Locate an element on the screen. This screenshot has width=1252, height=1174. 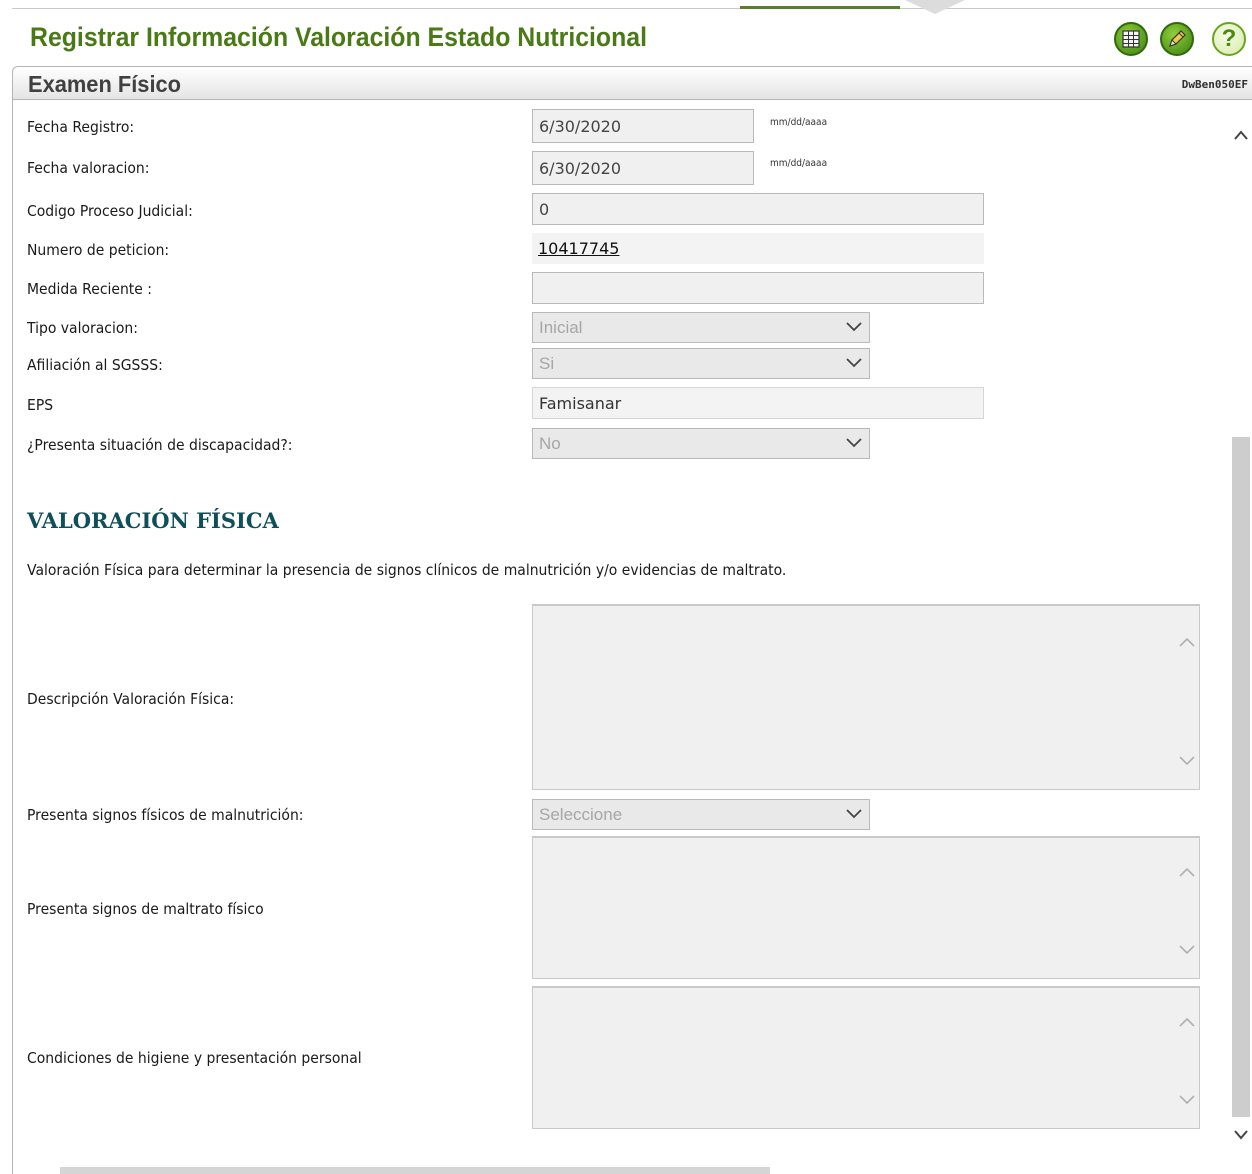
tipo-valoracion-value: Inicial is located at coordinates (561, 327).